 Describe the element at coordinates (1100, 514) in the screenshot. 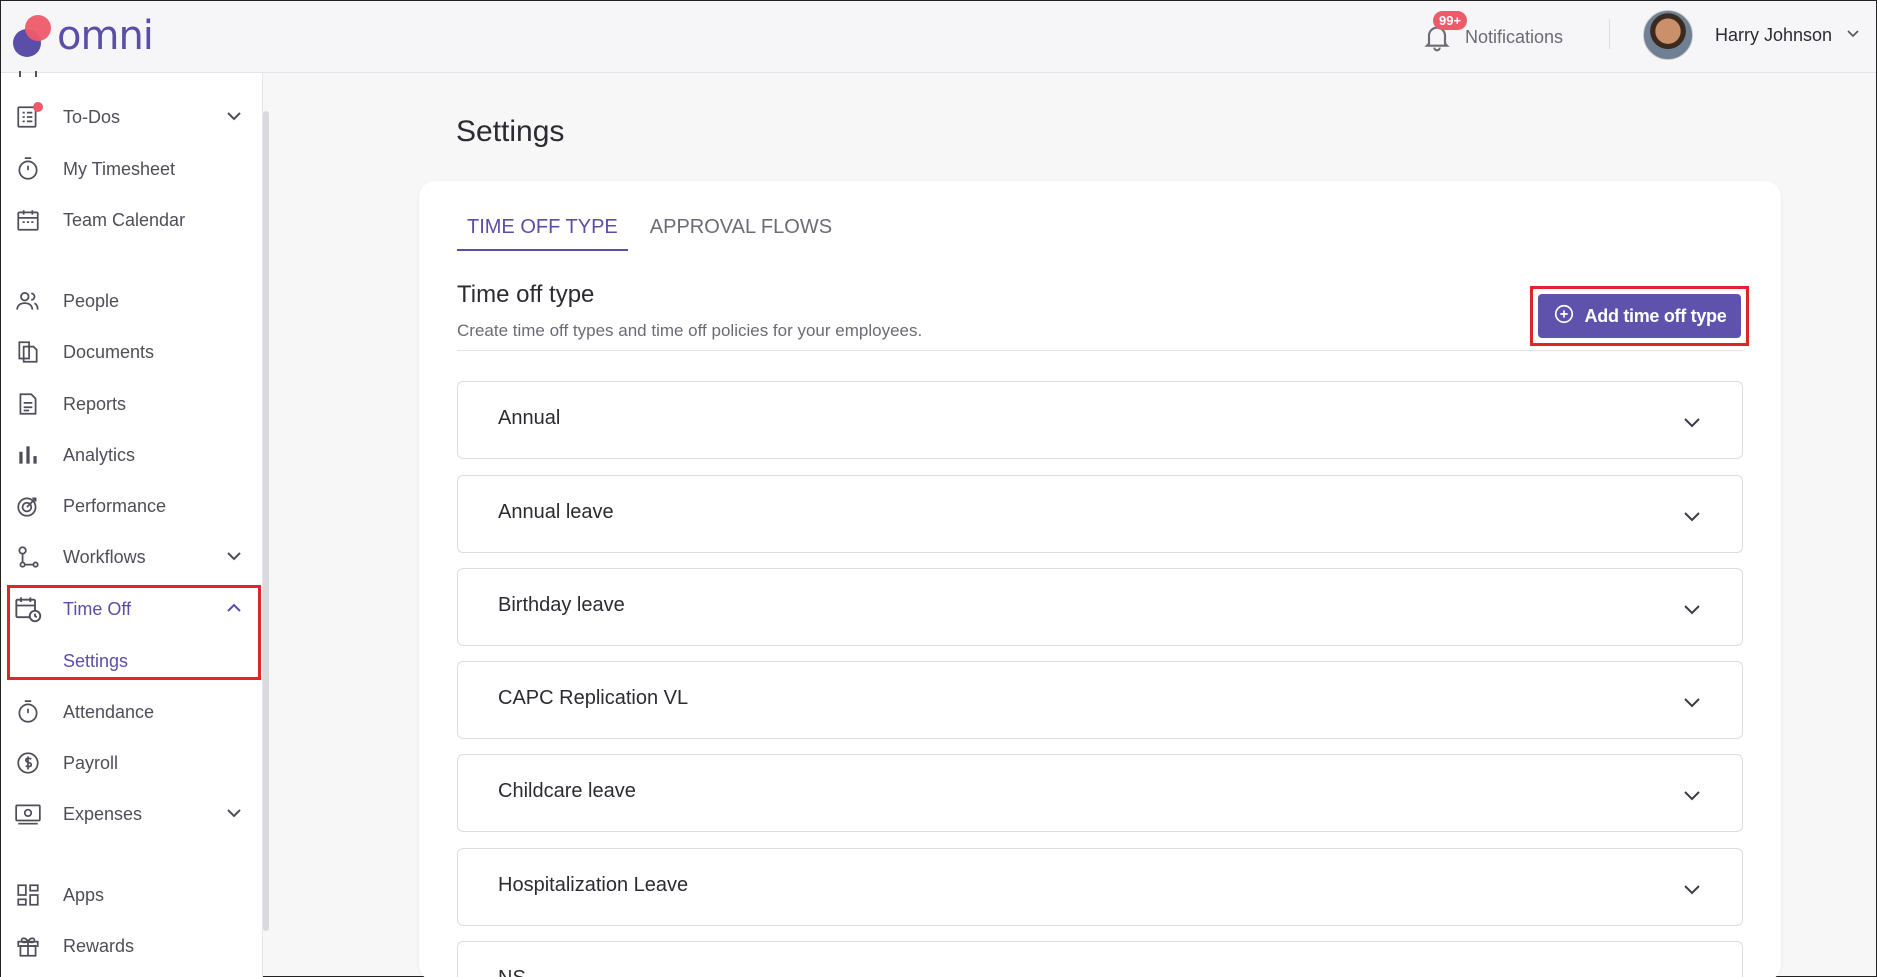

I see `time-off-type-row: Annual leave` at that location.